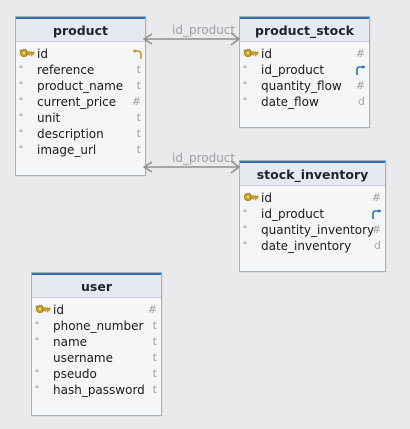  I want to click on relation-product-stock: id_product, so click(191, 34).